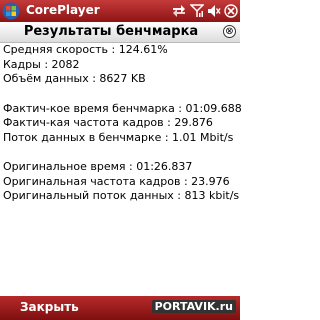 The width and height of the screenshot is (320, 320). I want to click on start-logo-icon, so click(11, 11).